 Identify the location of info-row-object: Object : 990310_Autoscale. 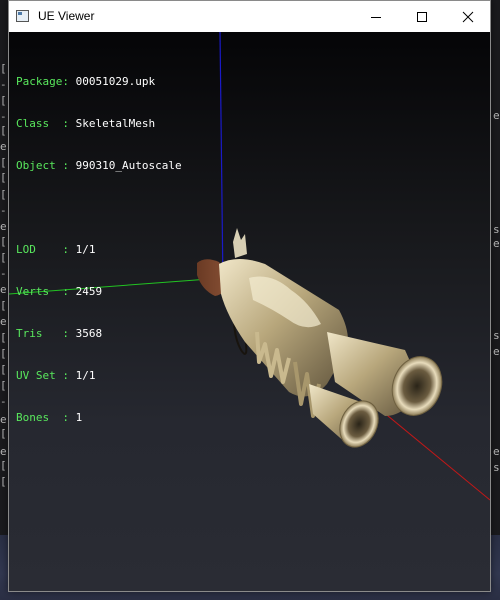
(99, 166).